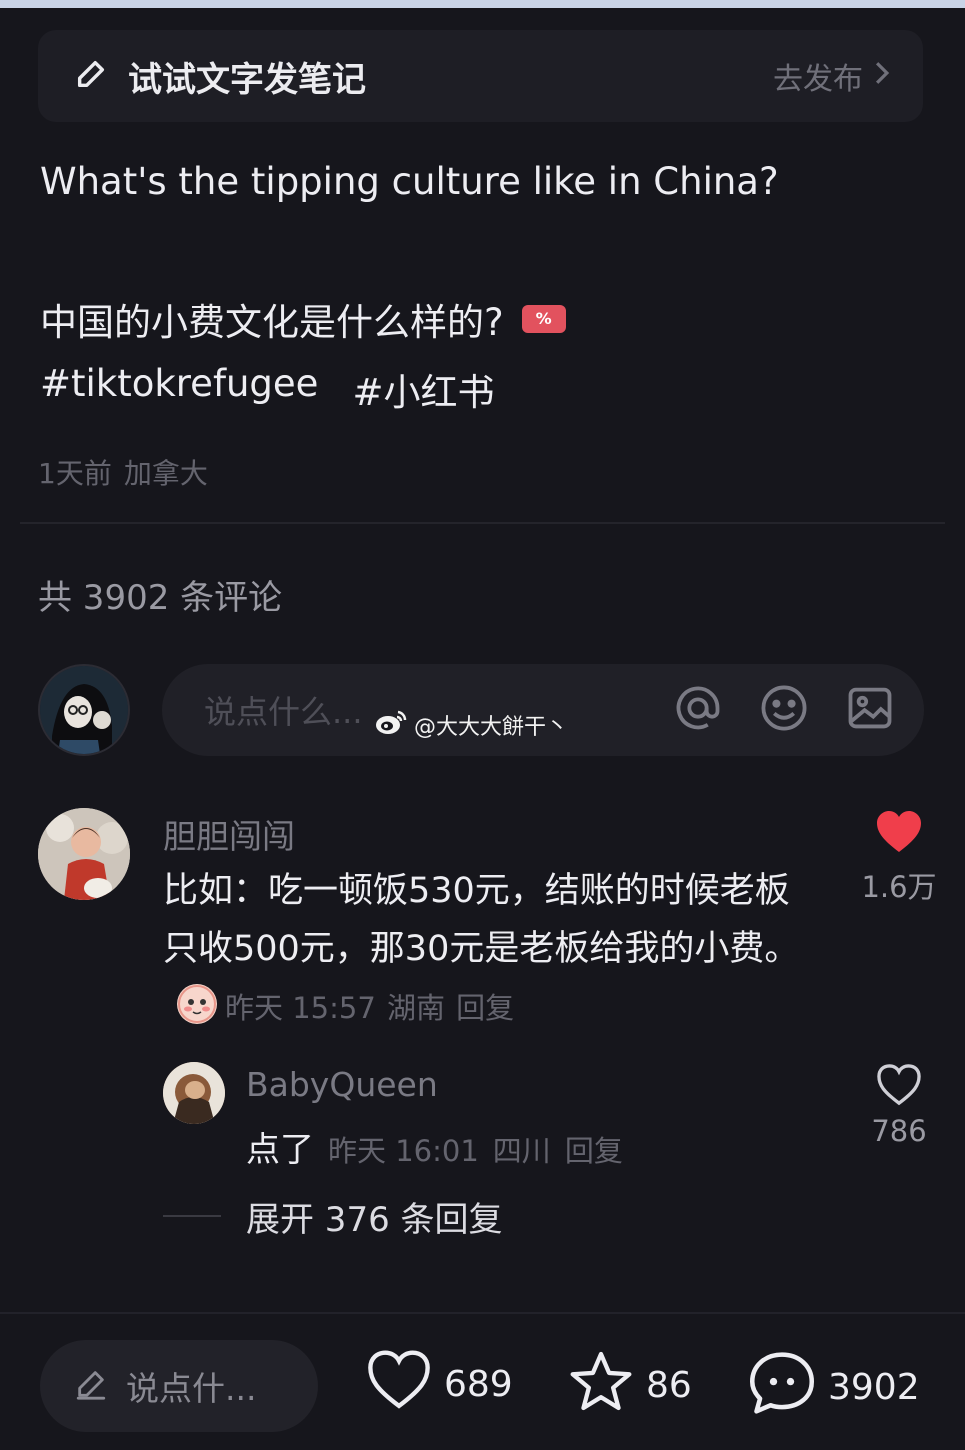 This screenshot has width=965, height=1450. What do you see at coordinates (478, 1384) in the screenshot?
I see `like-count: 689` at bounding box center [478, 1384].